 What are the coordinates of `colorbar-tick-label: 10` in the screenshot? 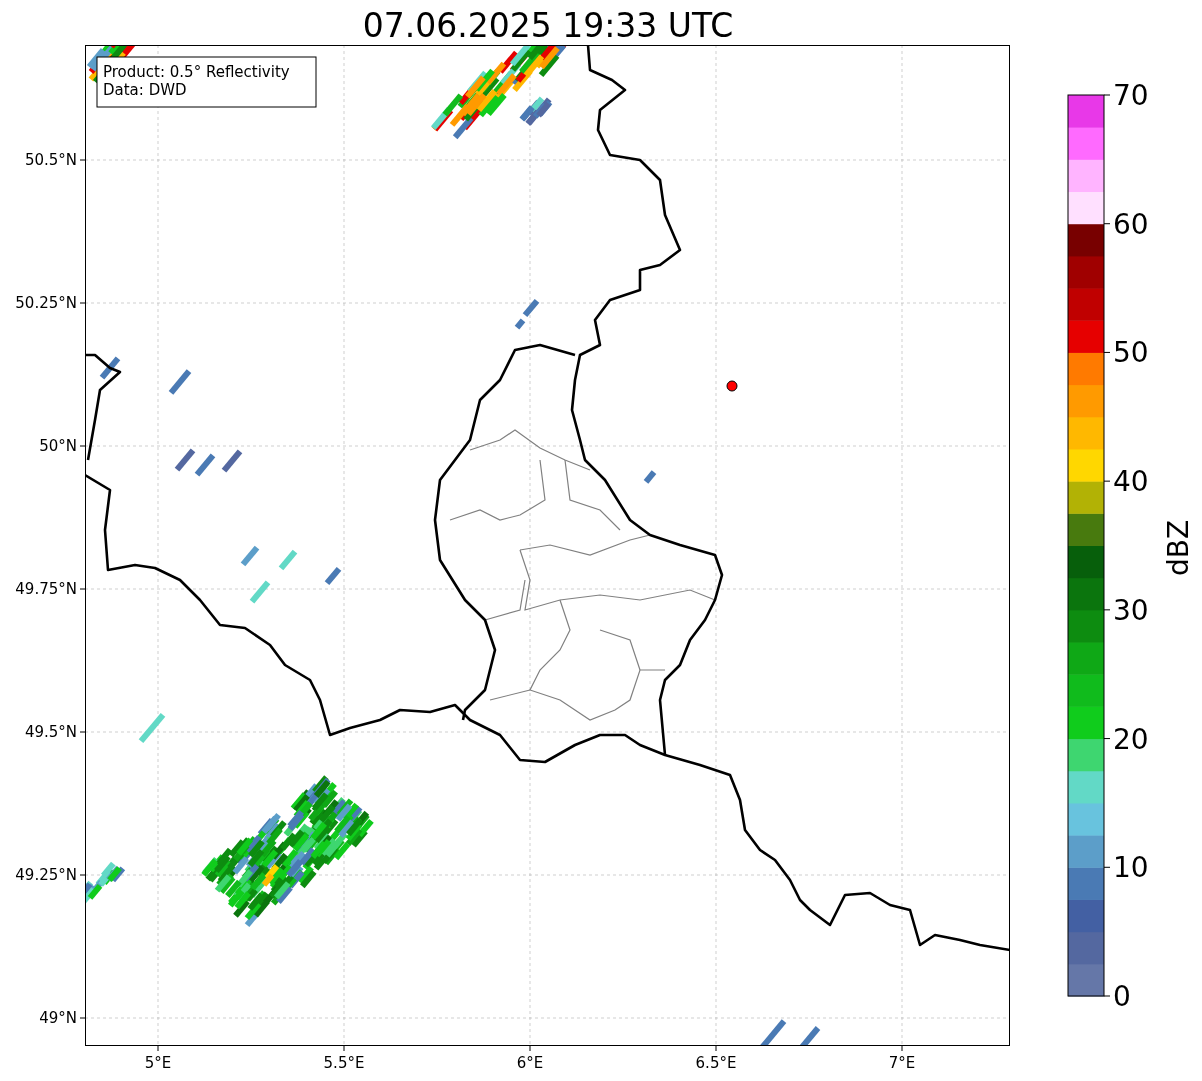 It's located at (1131, 868).